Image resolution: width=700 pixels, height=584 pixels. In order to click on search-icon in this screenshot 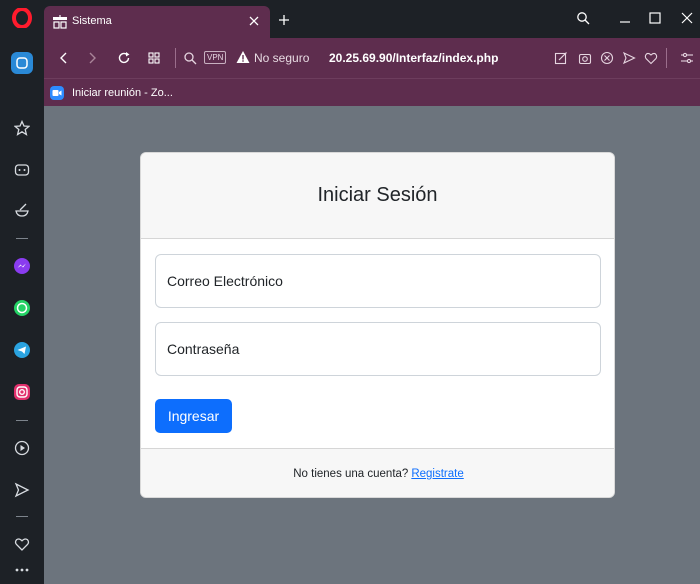, I will do `click(190, 58)`.